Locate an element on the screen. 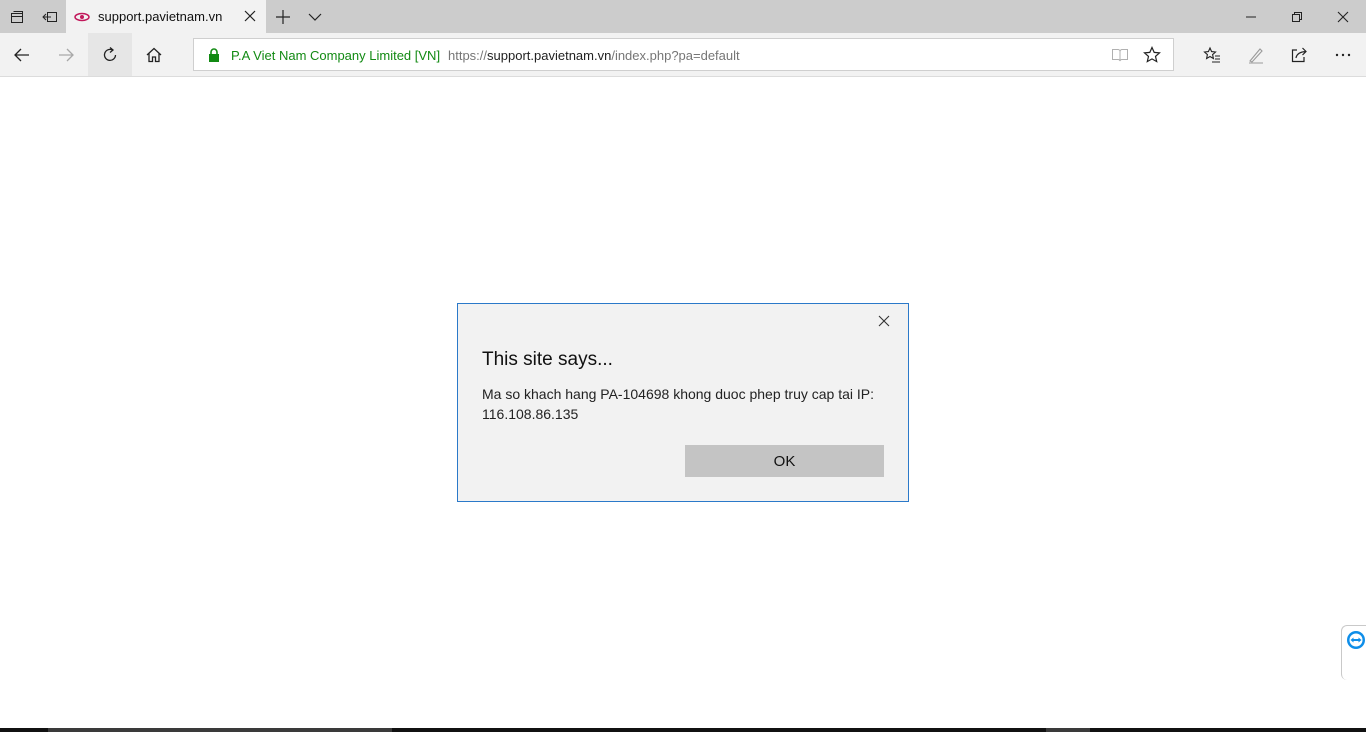 The image size is (1366, 732). maximize-button is located at coordinates (1297, 16).